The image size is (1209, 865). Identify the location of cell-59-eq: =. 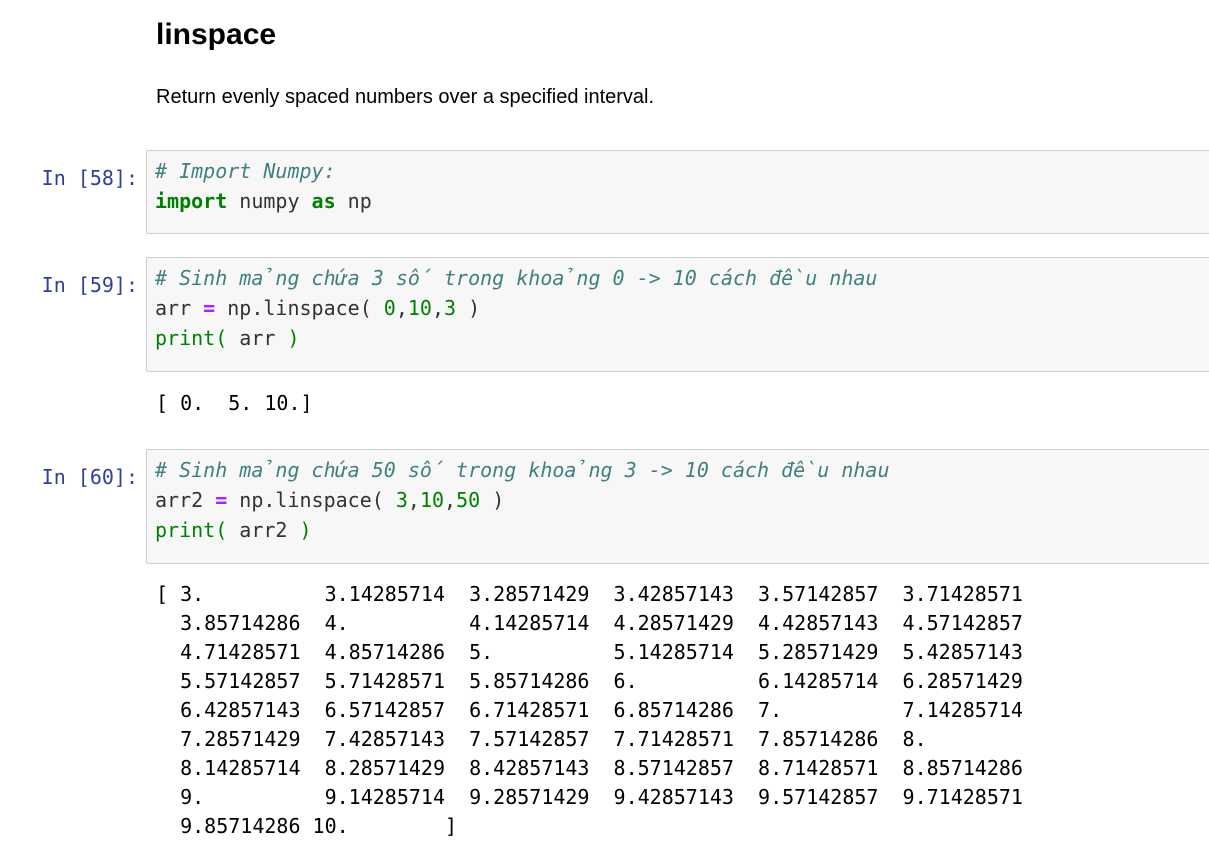
(209, 308).